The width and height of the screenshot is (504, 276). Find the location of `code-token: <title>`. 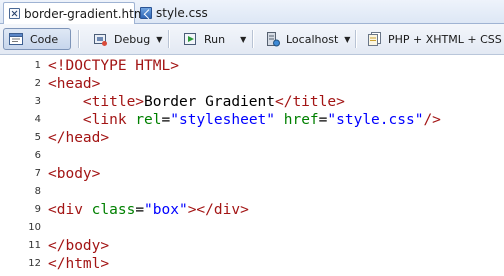

code-token: <title> is located at coordinates (113, 102).